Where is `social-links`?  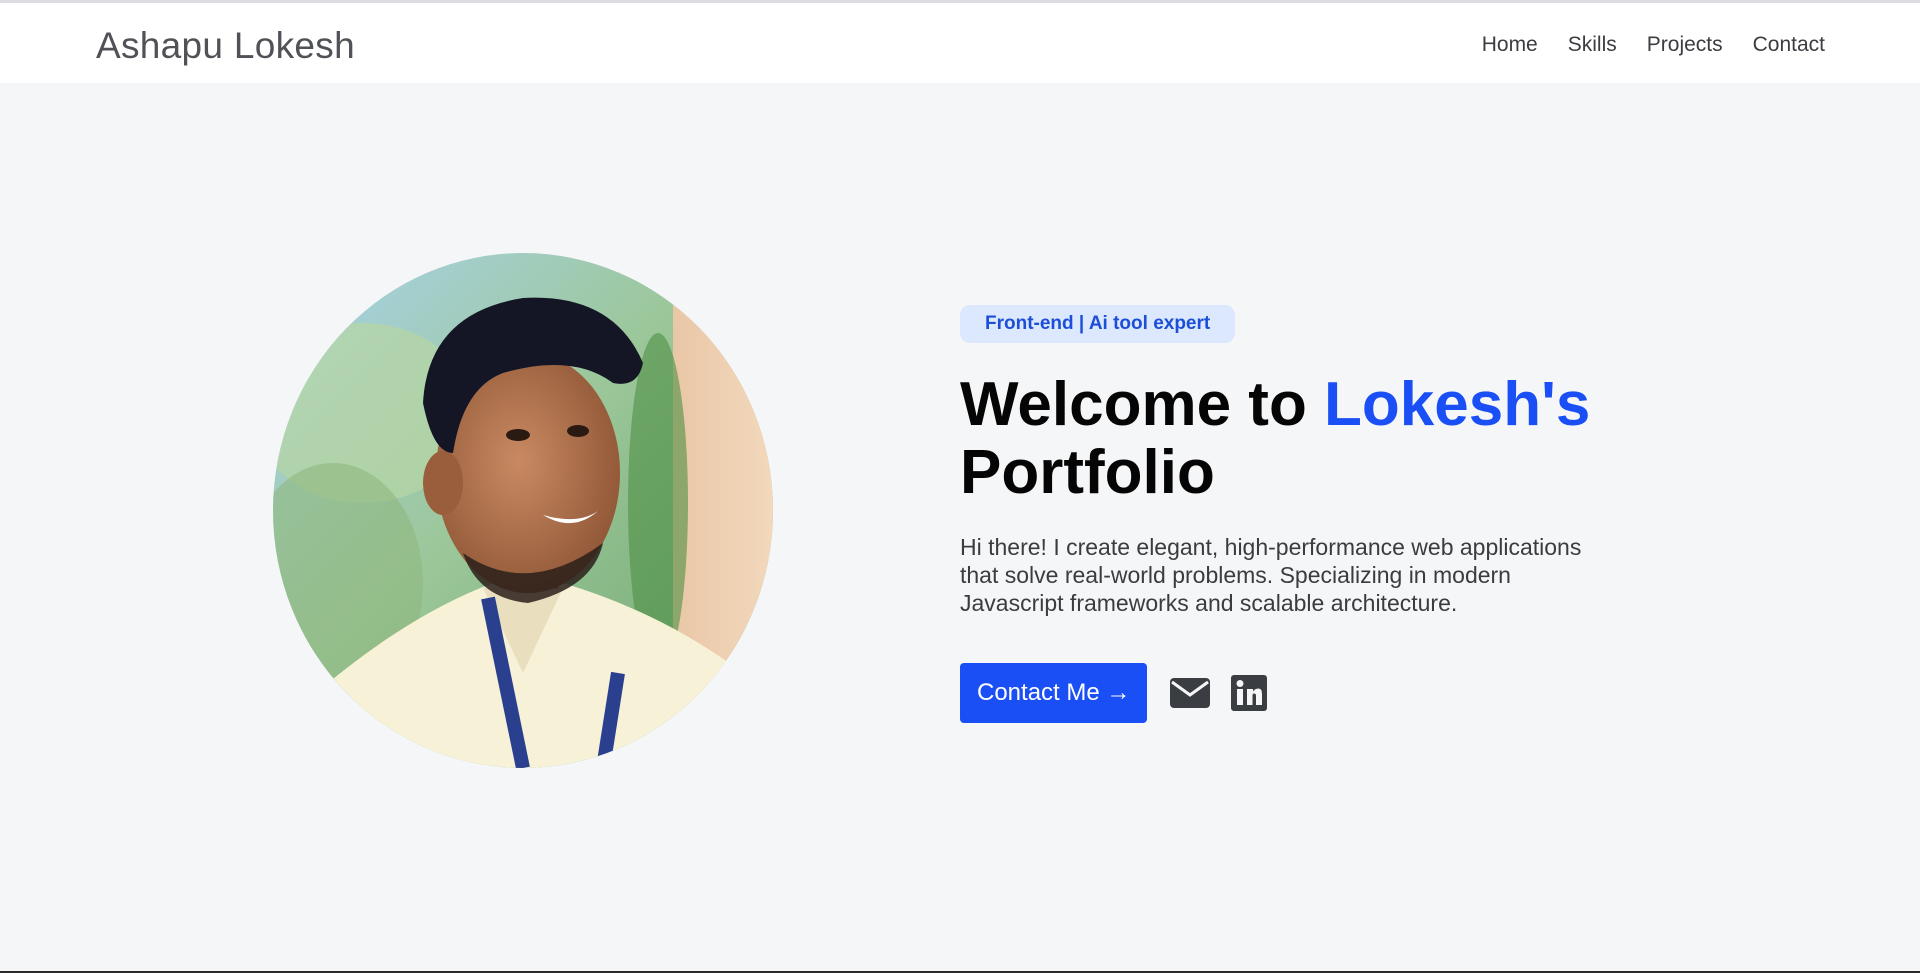
social-links is located at coordinates (1218, 693).